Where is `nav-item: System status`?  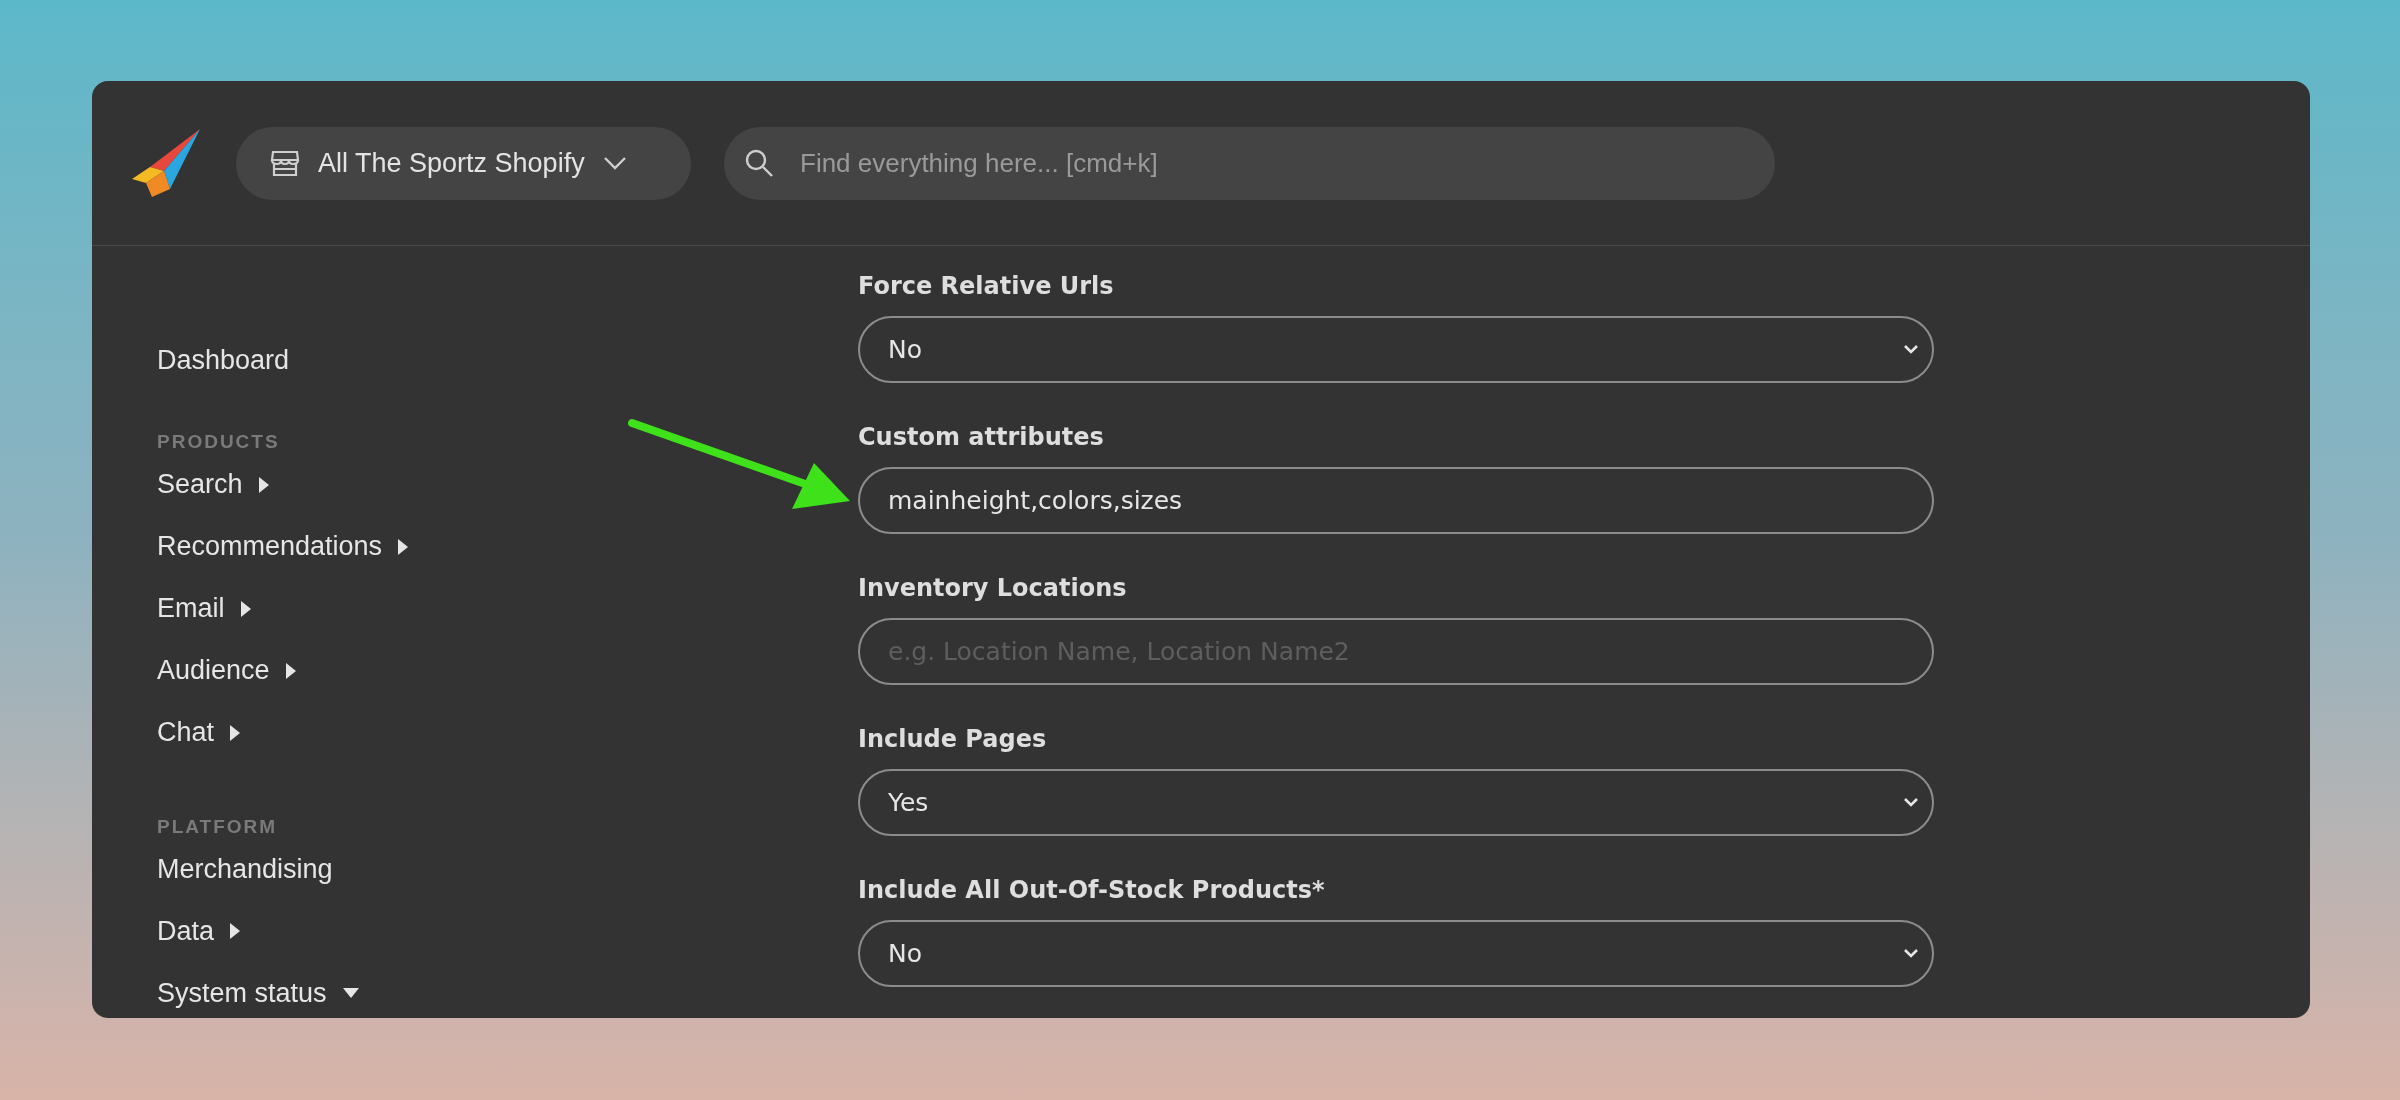 nav-item: System status is located at coordinates (258, 993).